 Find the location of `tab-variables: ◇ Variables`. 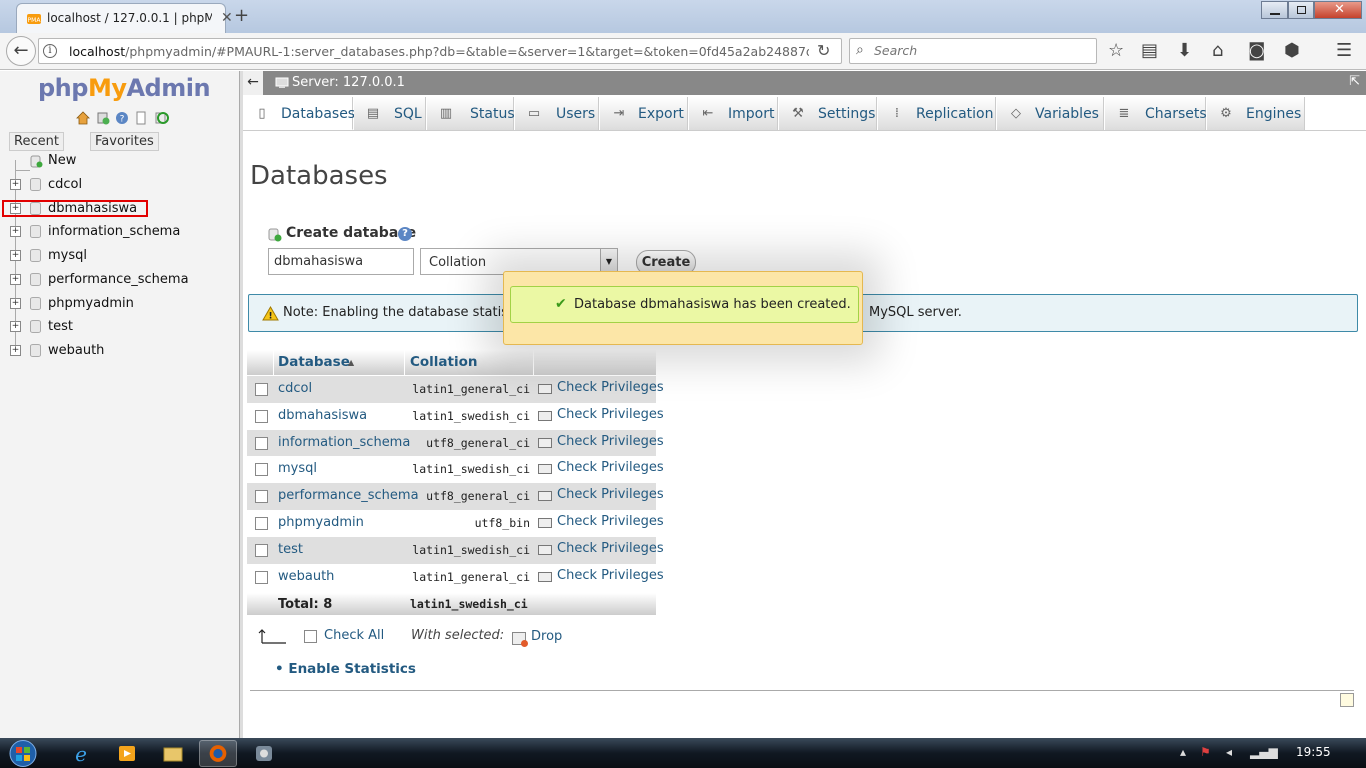

tab-variables: ◇ Variables is located at coordinates (1050, 113).